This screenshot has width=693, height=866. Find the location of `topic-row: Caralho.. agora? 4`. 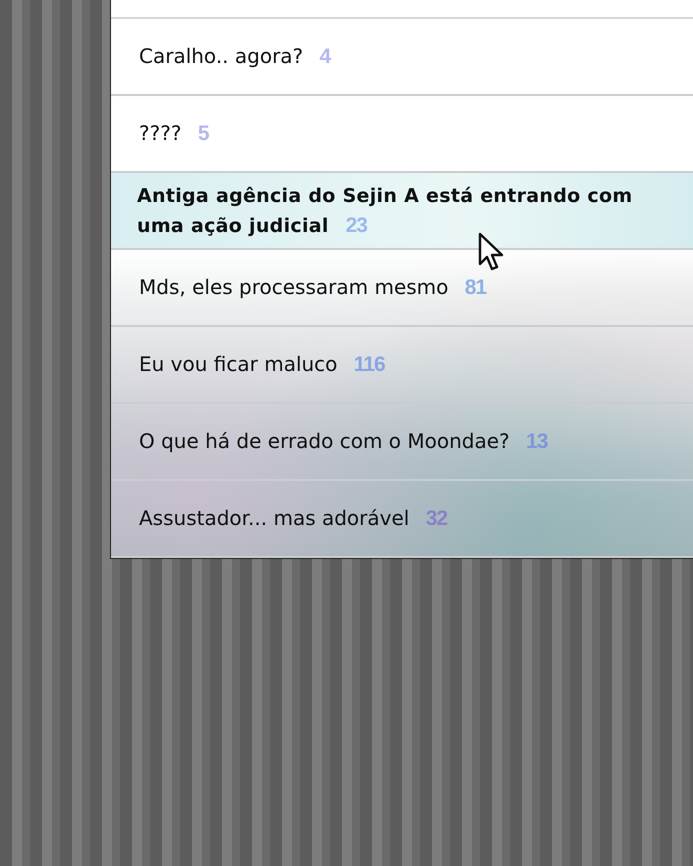

topic-row: Caralho.. agora? 4 is located at coordinates (402, 57).